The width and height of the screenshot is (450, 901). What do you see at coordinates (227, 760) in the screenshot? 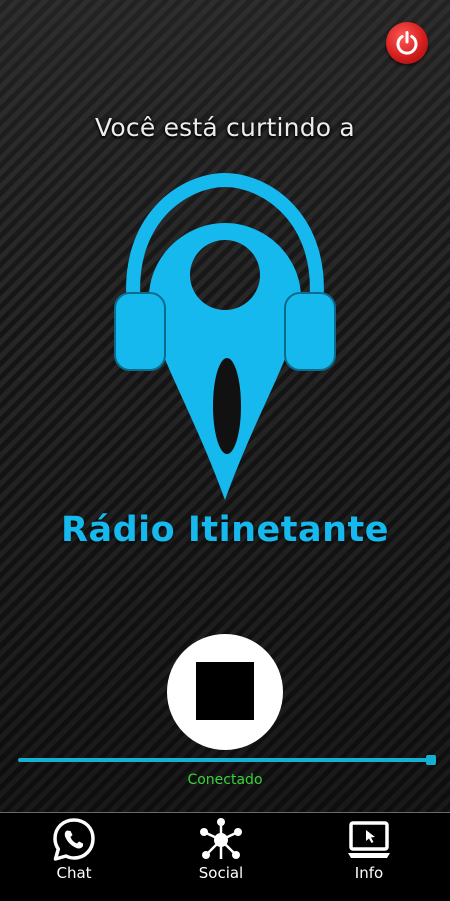
I see `stream-progress-bar` at bounding box center [227, 760].